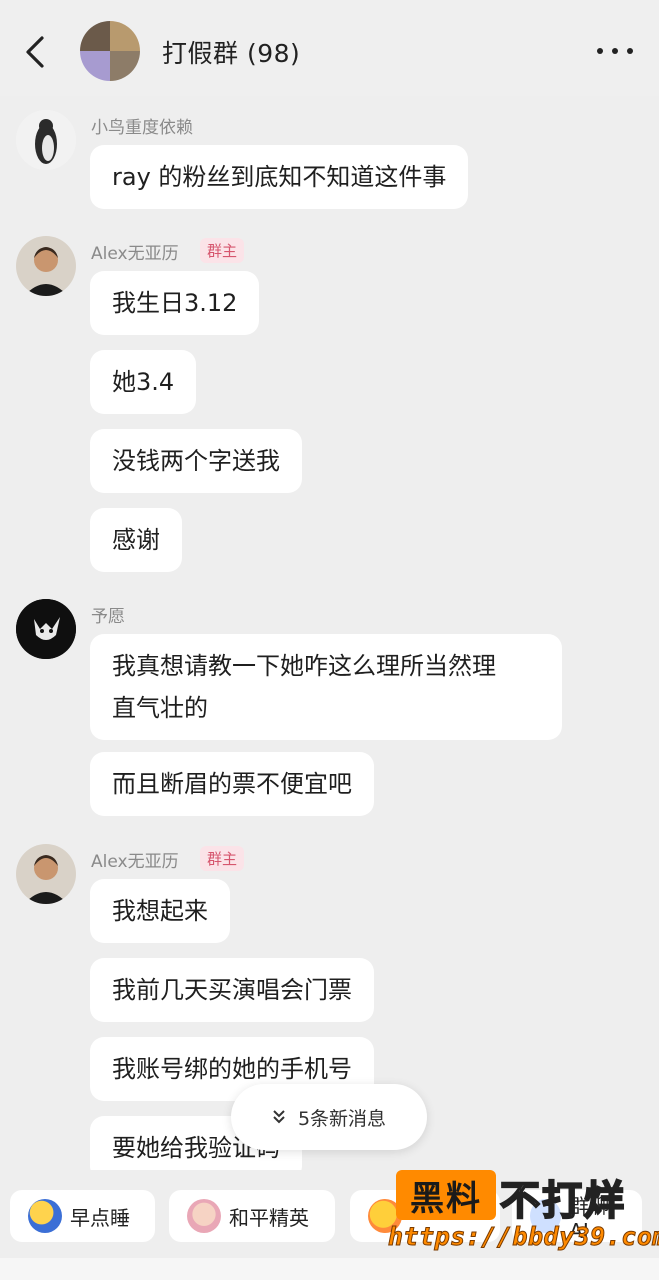 The width and height of the screenshot is (659, 1280). I want to click on moon-sleep-icon, so click(45, 1216).